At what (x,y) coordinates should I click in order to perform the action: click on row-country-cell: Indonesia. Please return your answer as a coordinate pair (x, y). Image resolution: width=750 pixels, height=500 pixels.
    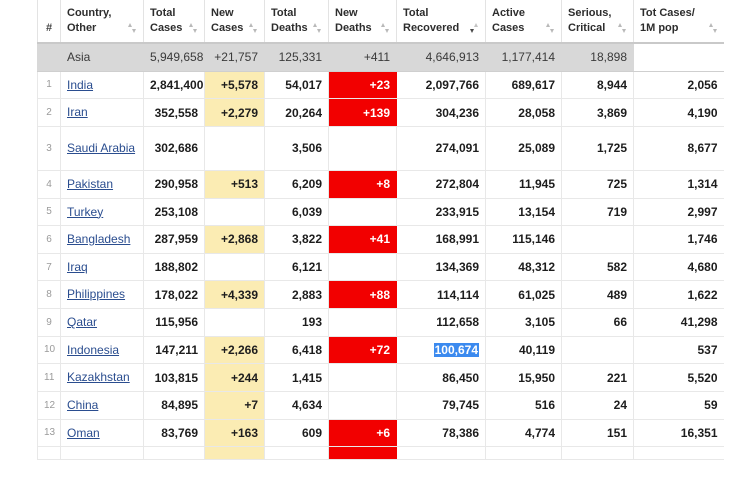
    Looking at the image, I should click on (102, 350).